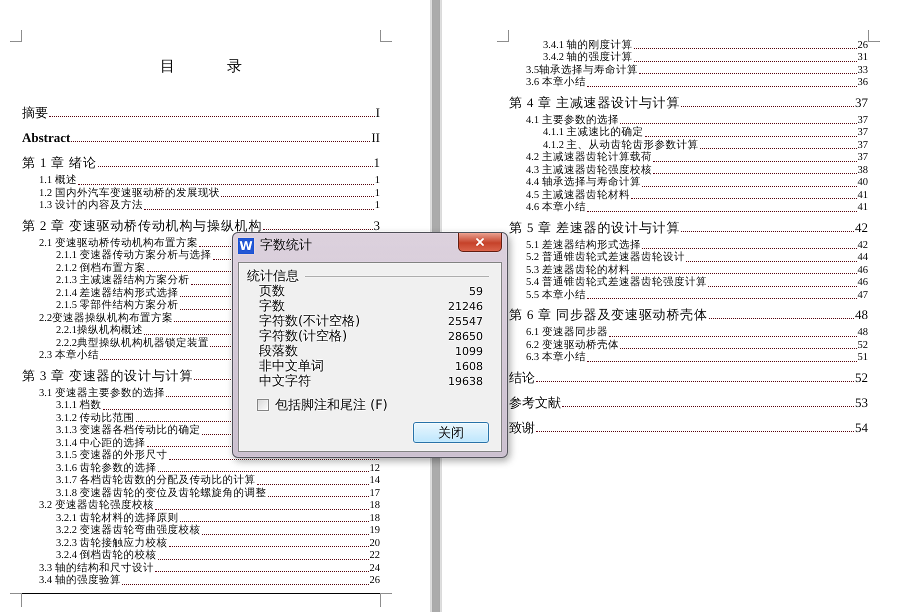  Describe the element at coordinates (863, 258) in the screenshot. I see `page-number: 44` at that location.